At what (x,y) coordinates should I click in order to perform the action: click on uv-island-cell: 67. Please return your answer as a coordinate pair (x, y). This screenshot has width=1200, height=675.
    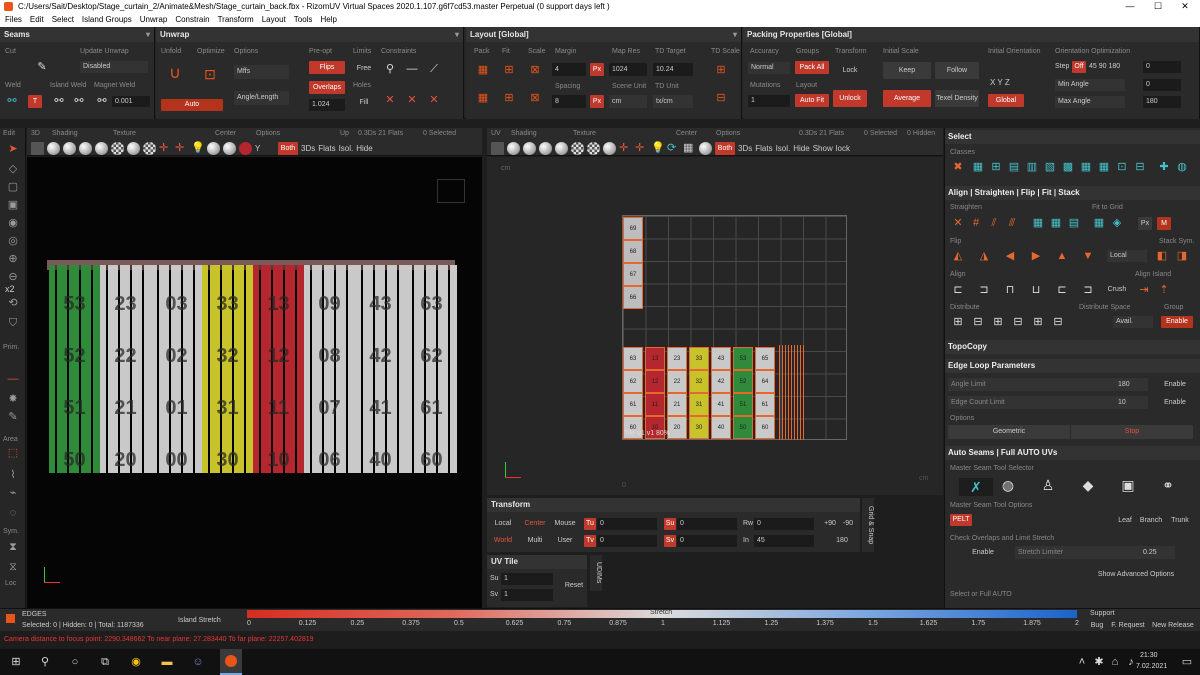
    Looking at the image, I should click on (633, 274).